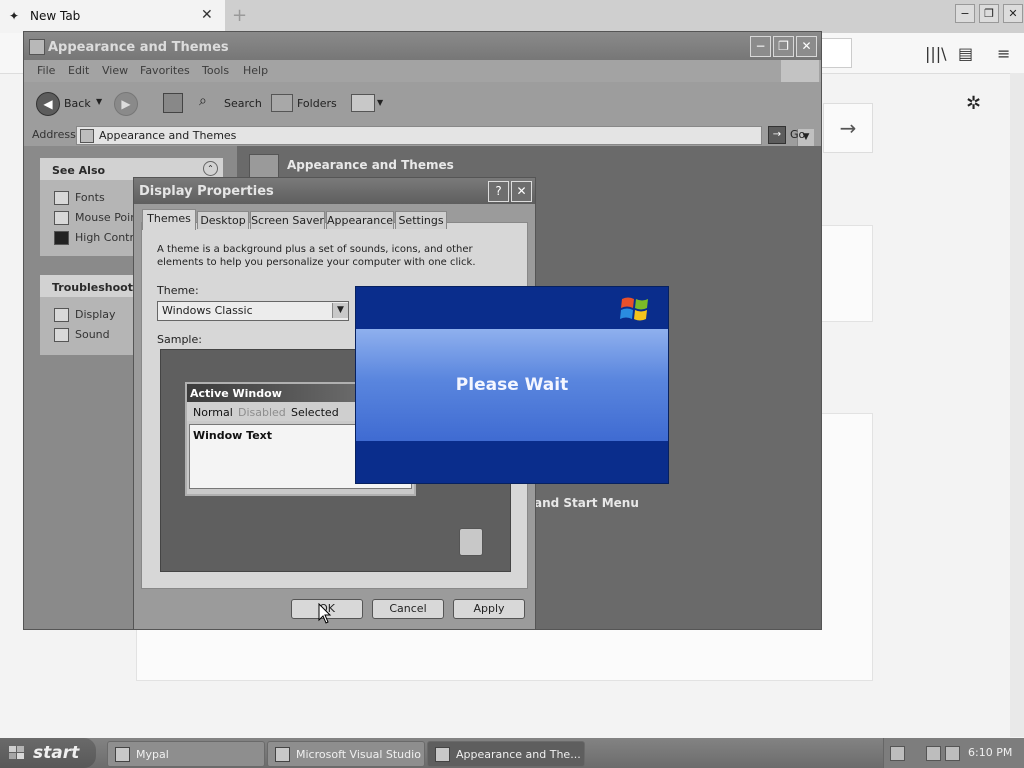  What do you see at coordinates (223, 220) in the screenshot?
I see `tab-desktop: Desktop` at bounding box center [223, 220].